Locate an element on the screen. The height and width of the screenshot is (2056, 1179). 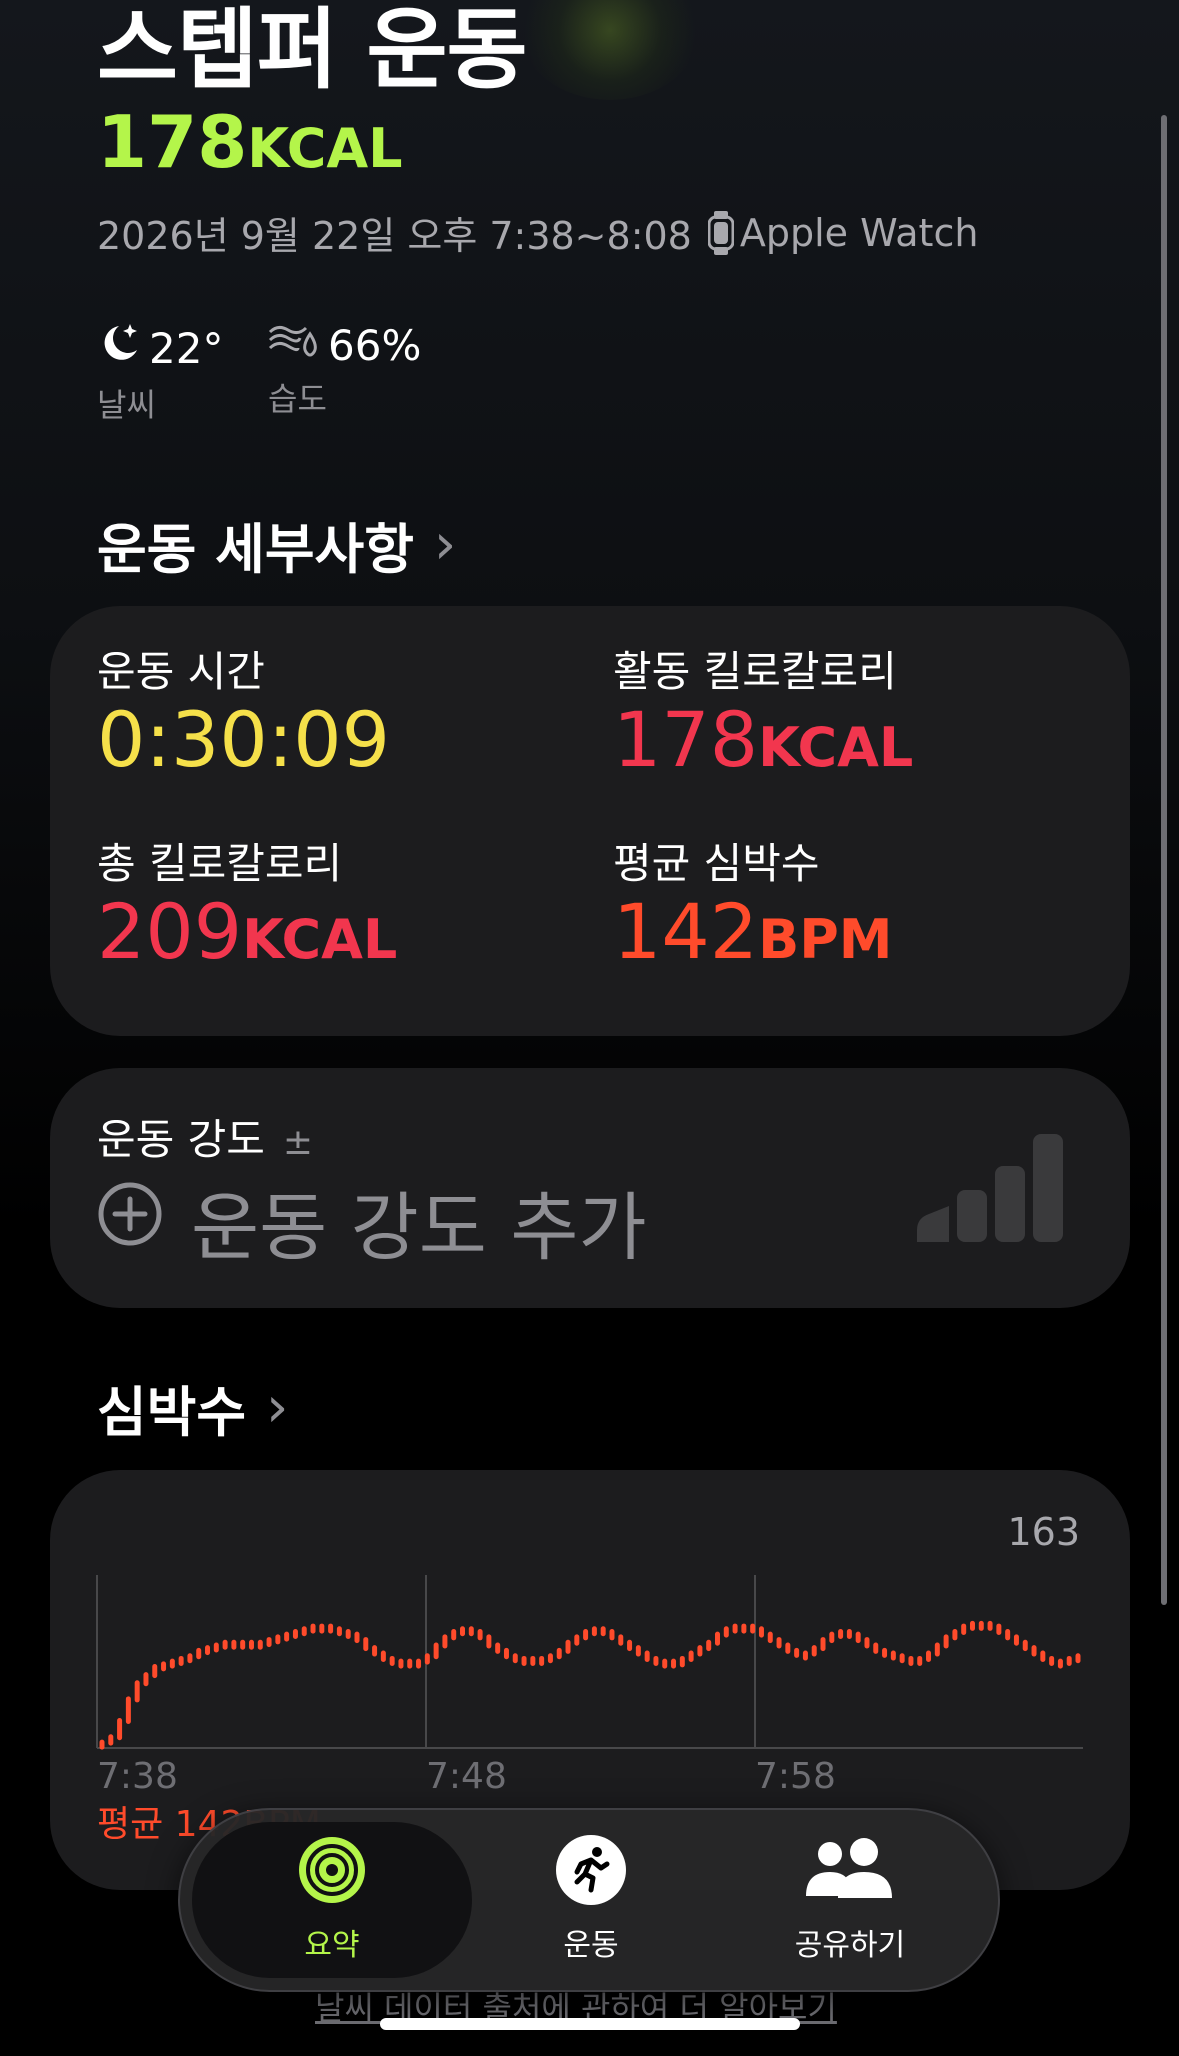
metric-number: 0:30:09 is located at coordinates (243, 739).